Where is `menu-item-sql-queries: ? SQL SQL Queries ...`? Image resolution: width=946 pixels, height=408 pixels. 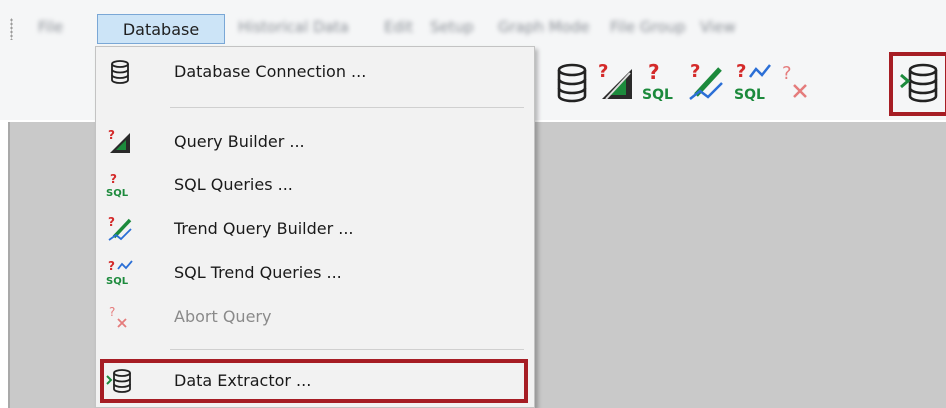
menu-item-sql-queries: ? SQL SQL Queries ... is located at coordinates (314, 185).